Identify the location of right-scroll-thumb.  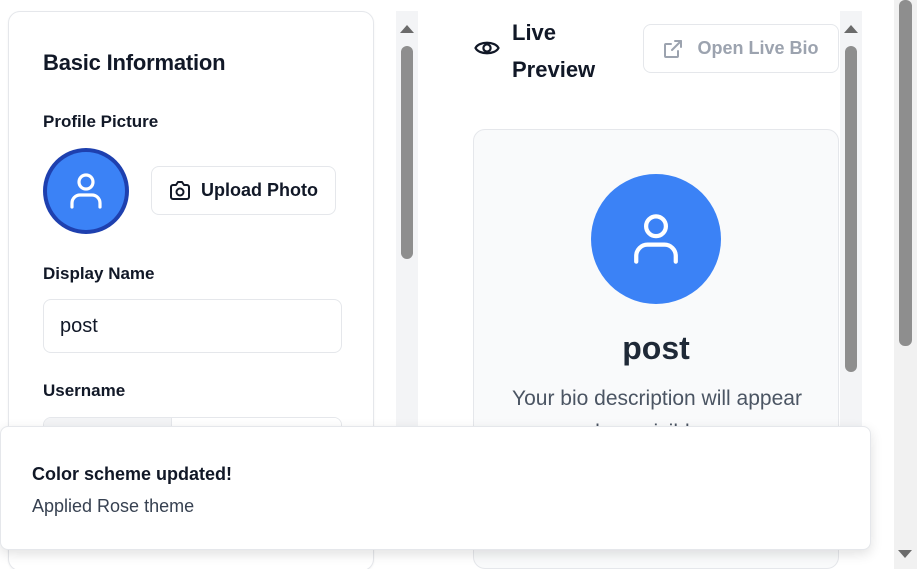
(851, 209).